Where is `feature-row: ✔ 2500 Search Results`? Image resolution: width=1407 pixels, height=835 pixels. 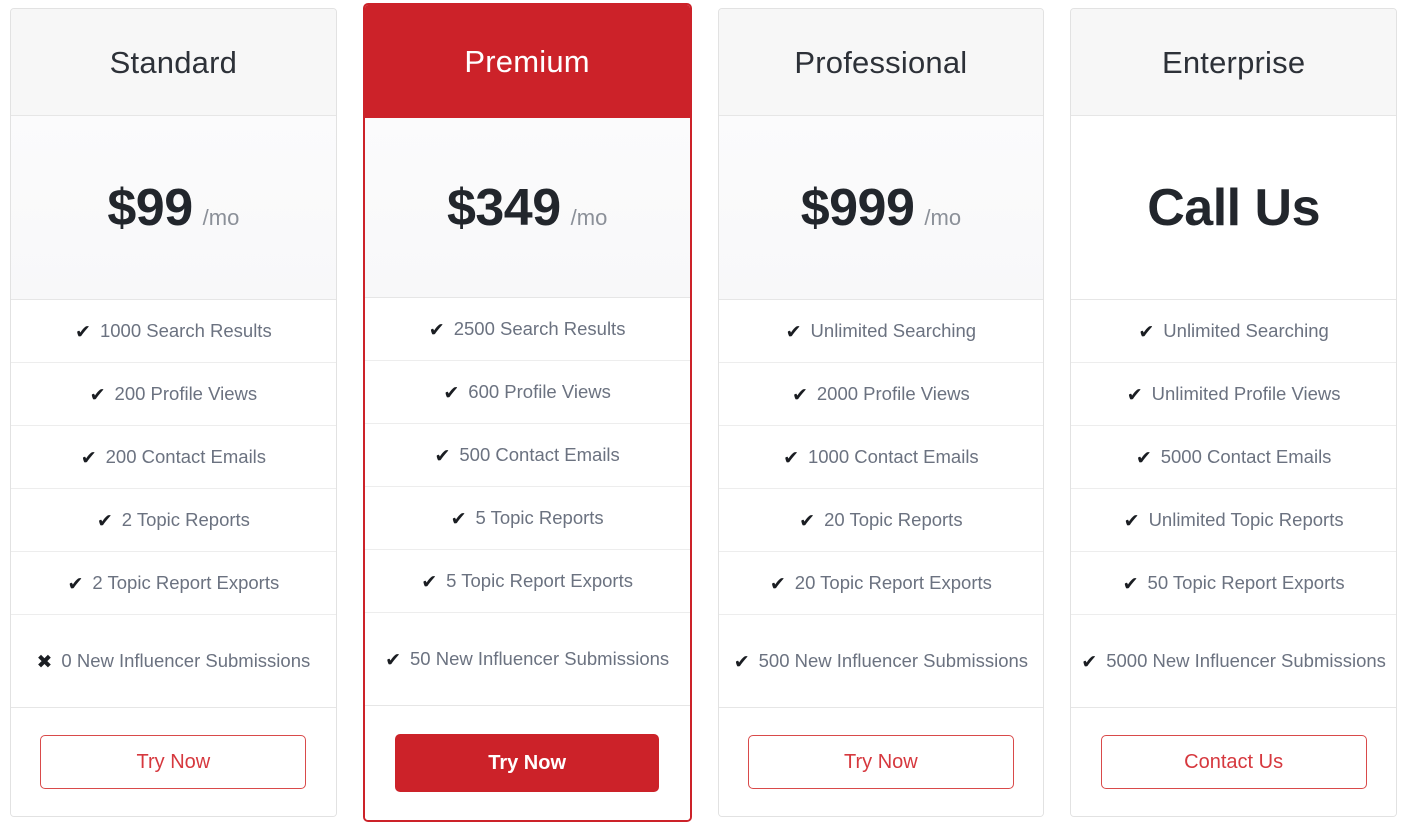
feature-row: ✔ 2500 Search Results is located at coordinates (527, 329).